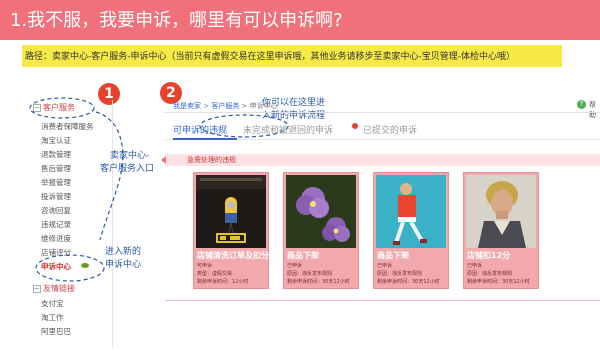  What do you see at coordinates (127, 169) in the screenshot?
I see `annotation-seller-line2: 客户服务入口` at bounding box center [127, 169].